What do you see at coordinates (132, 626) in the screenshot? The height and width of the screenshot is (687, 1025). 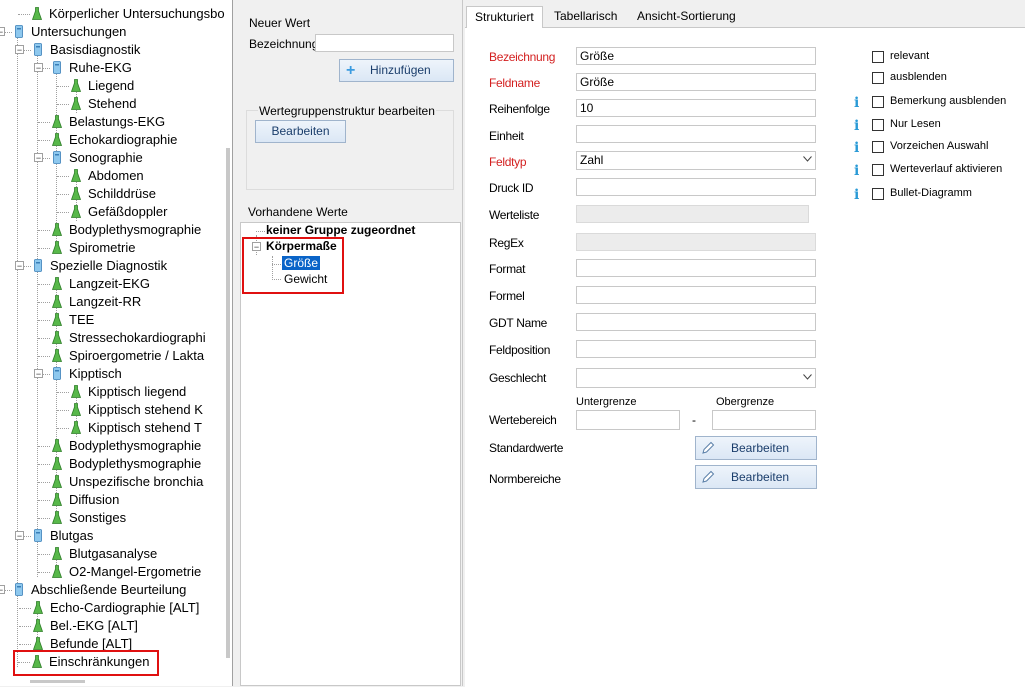 I see `tree-item-bel-ekg-alt: Bel.-EKG [ALT]` at bounding box center [132, 626].